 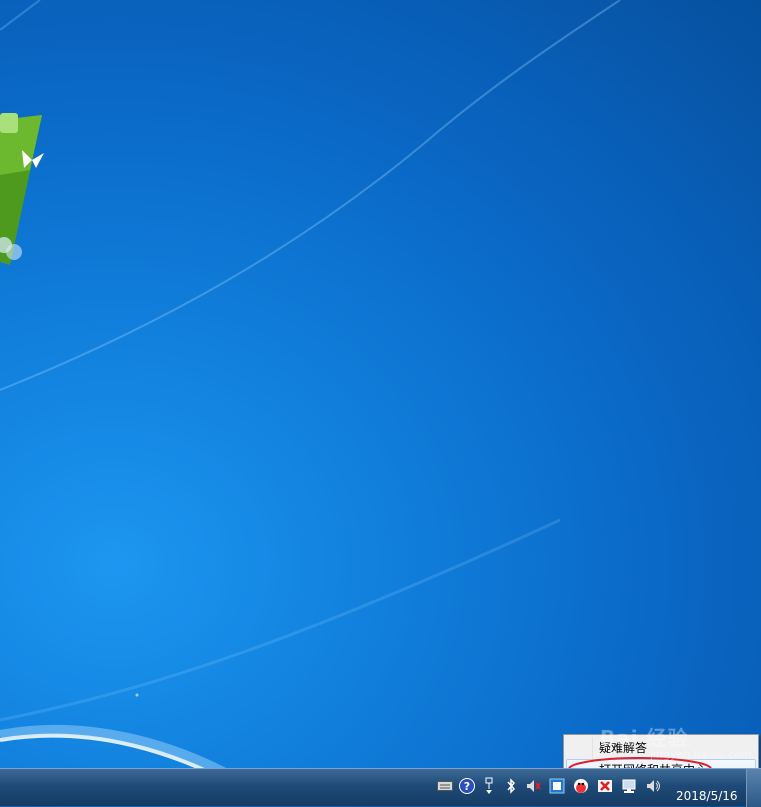 What do you see at coordinates (653, 786) in the screenshot?
I see `speaker-icon` at bounding box center [653, 786].